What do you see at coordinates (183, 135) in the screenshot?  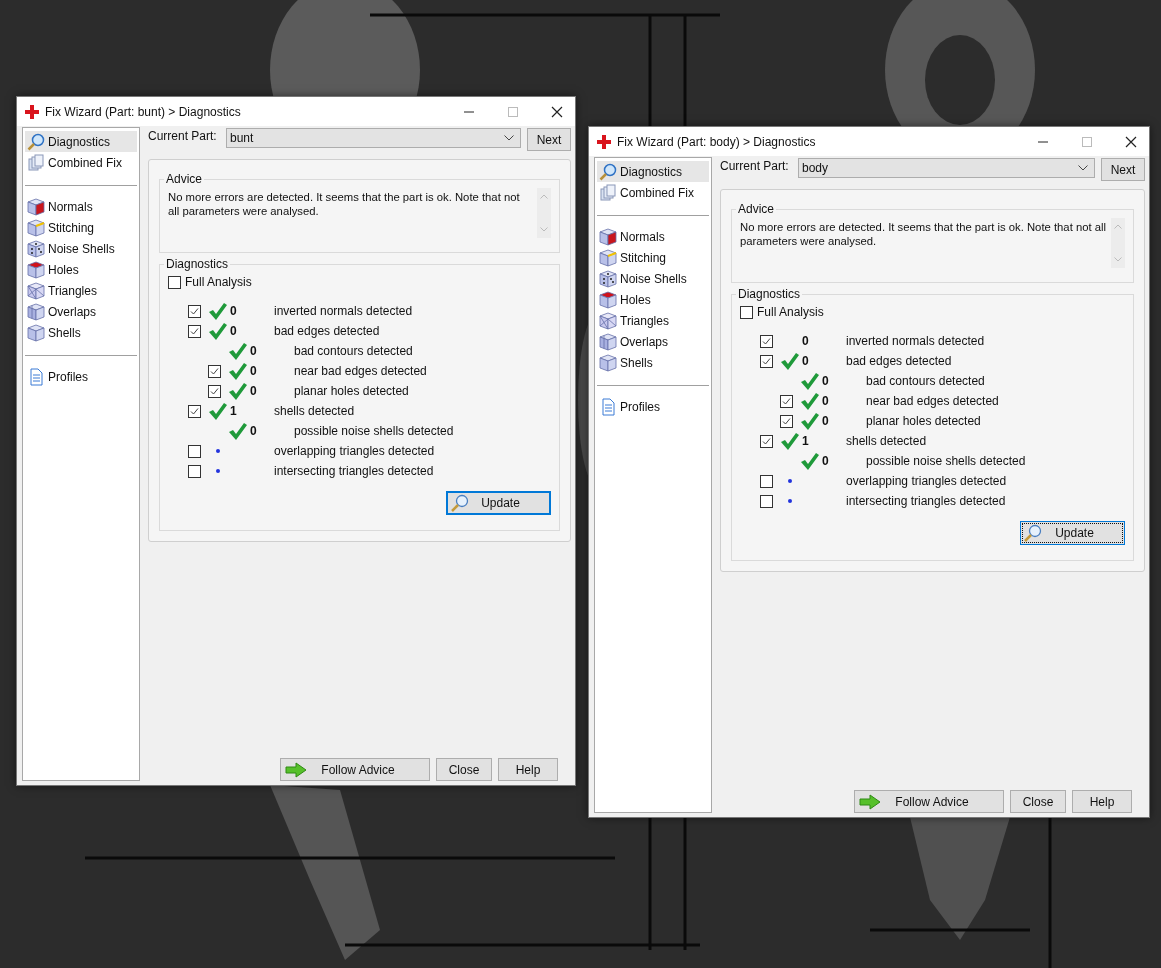 I see `field-label: Current Part:` at bounding box center [183, 135].